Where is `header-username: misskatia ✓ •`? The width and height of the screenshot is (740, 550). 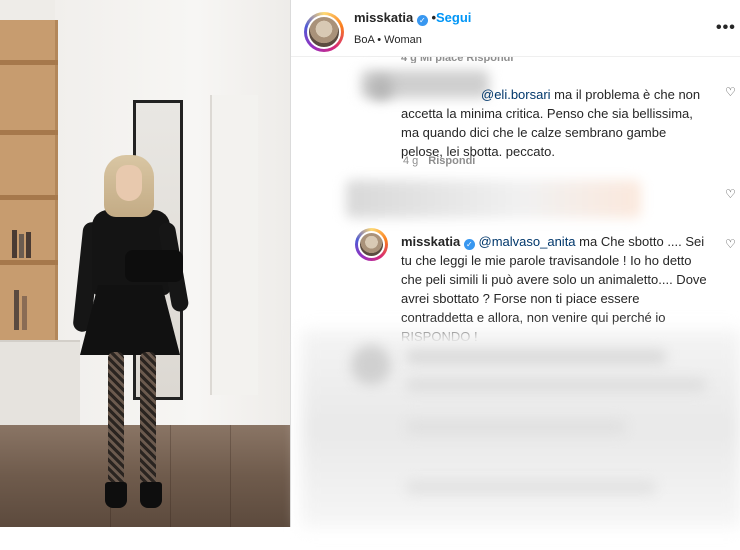 header-username: misskatia ✓ • is located at coordinates (395, 18).